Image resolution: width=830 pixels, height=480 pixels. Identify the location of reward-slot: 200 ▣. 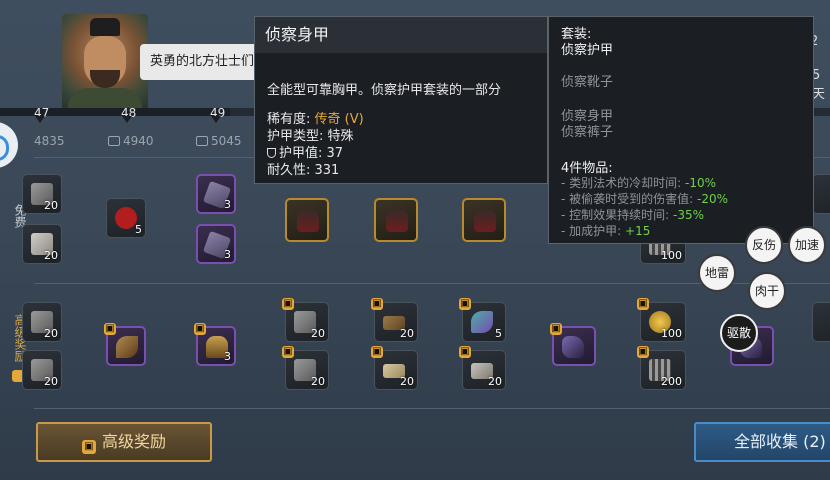
(661, 368).